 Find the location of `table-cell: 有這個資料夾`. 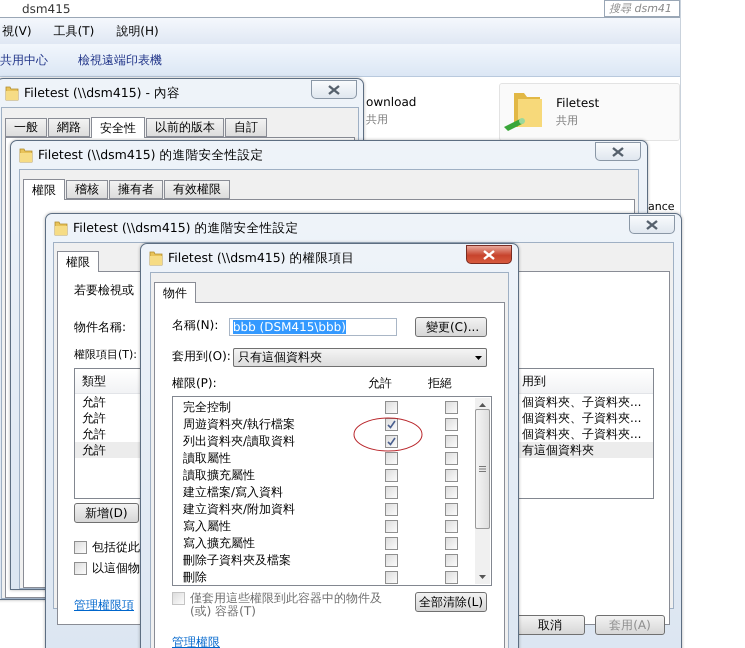

table-cell: 有這個資料夾 is located at coordinates (558, 450).